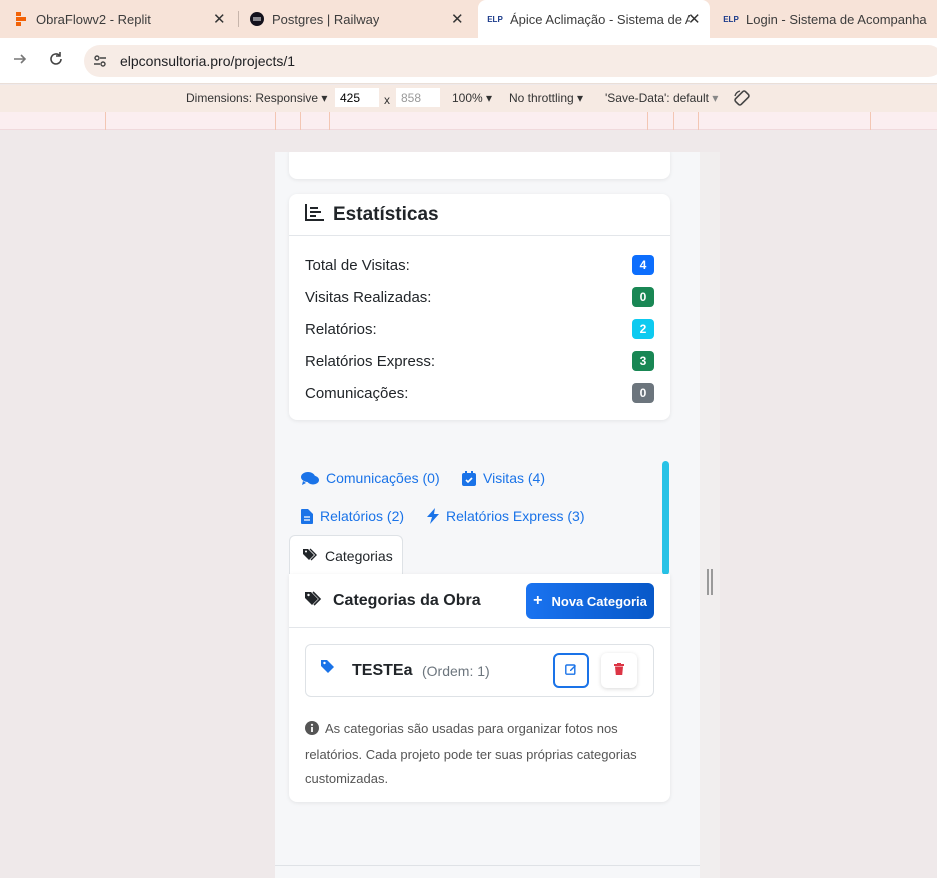 Image resolution: width=937 pixels, height=878 pixels. I want to click on stat-row: Visitas Realizadas: 0, so click(479, 297).